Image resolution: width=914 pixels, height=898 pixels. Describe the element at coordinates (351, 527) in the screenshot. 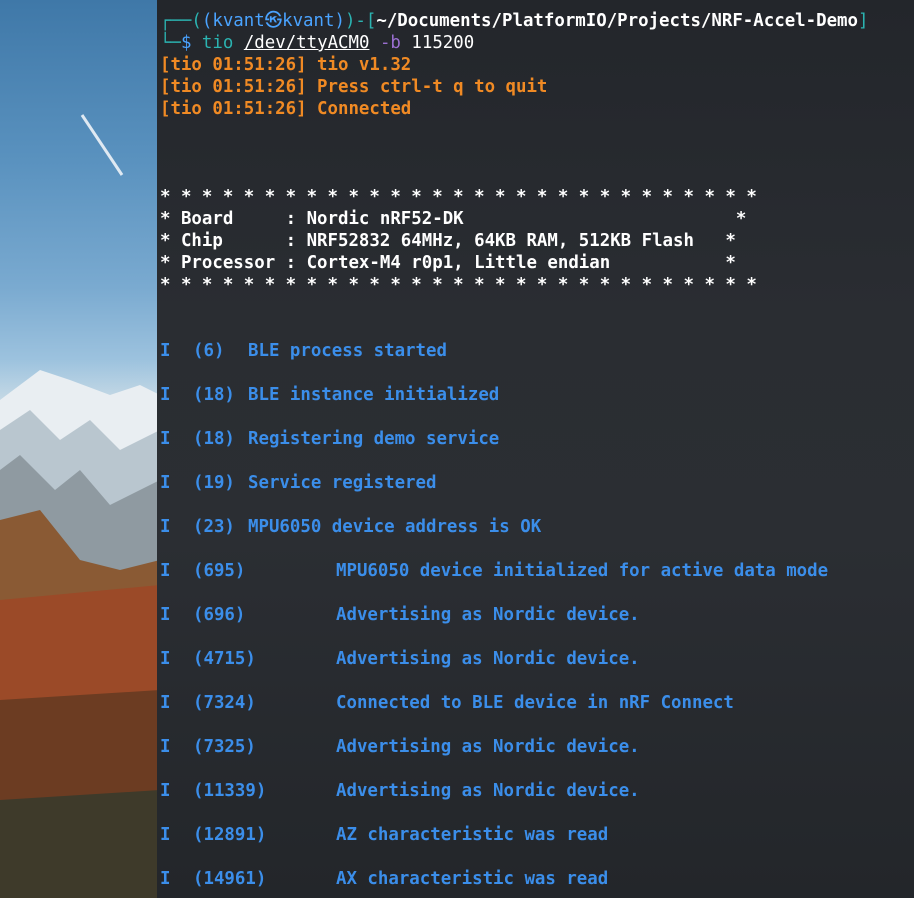

I see `log-line: I (23) MPU6050 device address is OK` at that location.